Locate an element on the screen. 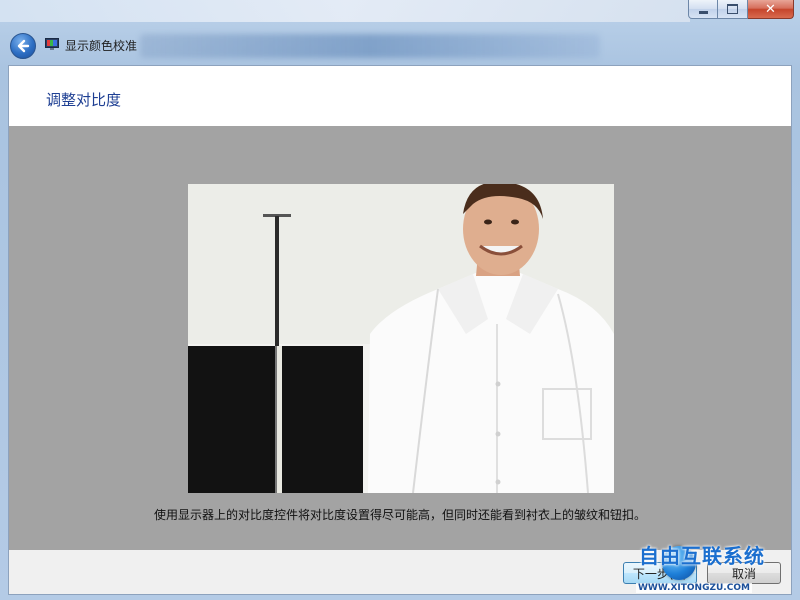 This screenshot has width=800, height=600. watermark-url: WWW.XITONGZU.COM is located at coordinates (694, 588).